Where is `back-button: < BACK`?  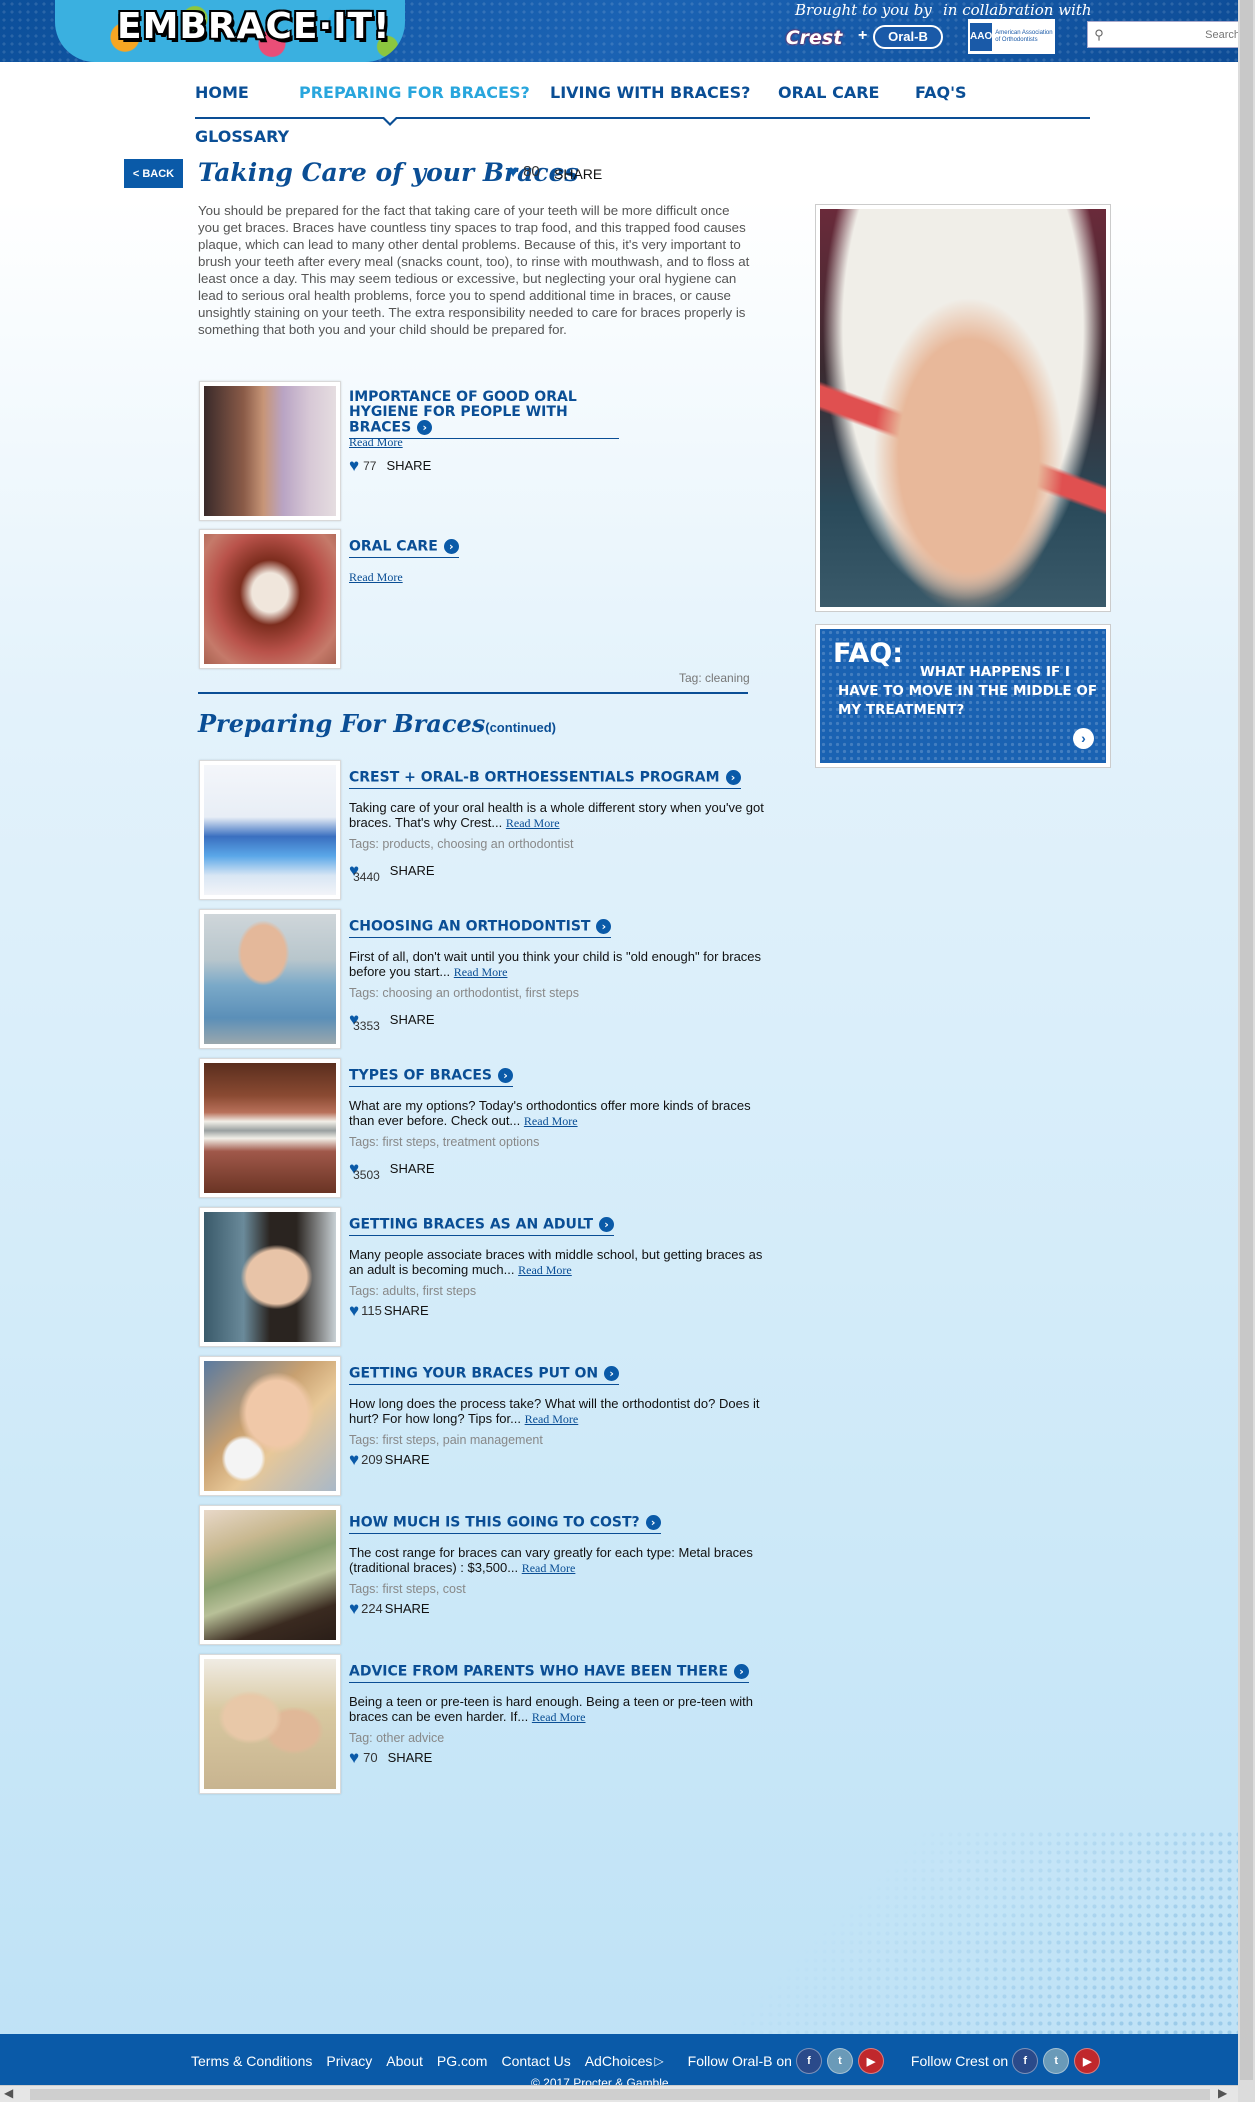
back-button: < BACK is located at coordinates (153, 173).